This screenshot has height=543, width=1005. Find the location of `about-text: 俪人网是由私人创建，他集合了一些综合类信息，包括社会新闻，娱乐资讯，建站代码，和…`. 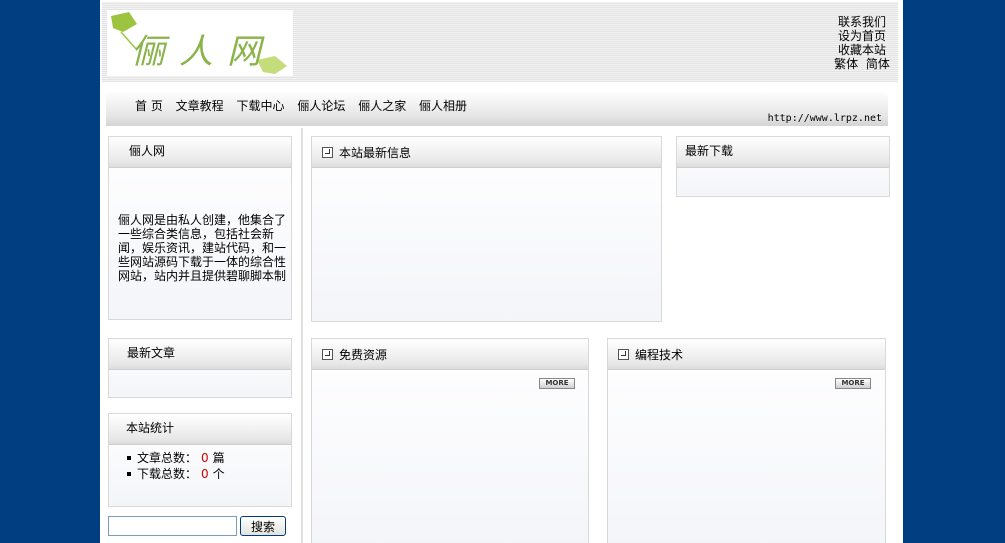

about-text: 俪人网是由私人创建，他集合了一些综合类信息，包括社会新闻，娱乐资讯，建站代码，和… is located at coordinates (202, 248).